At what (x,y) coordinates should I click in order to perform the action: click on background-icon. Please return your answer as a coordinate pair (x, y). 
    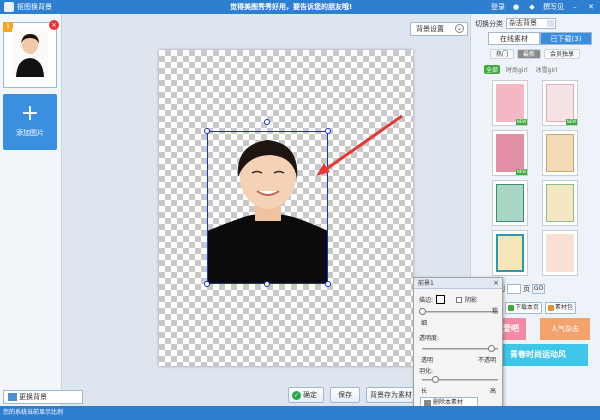
    Looking at the image, I should click on (12, 397).